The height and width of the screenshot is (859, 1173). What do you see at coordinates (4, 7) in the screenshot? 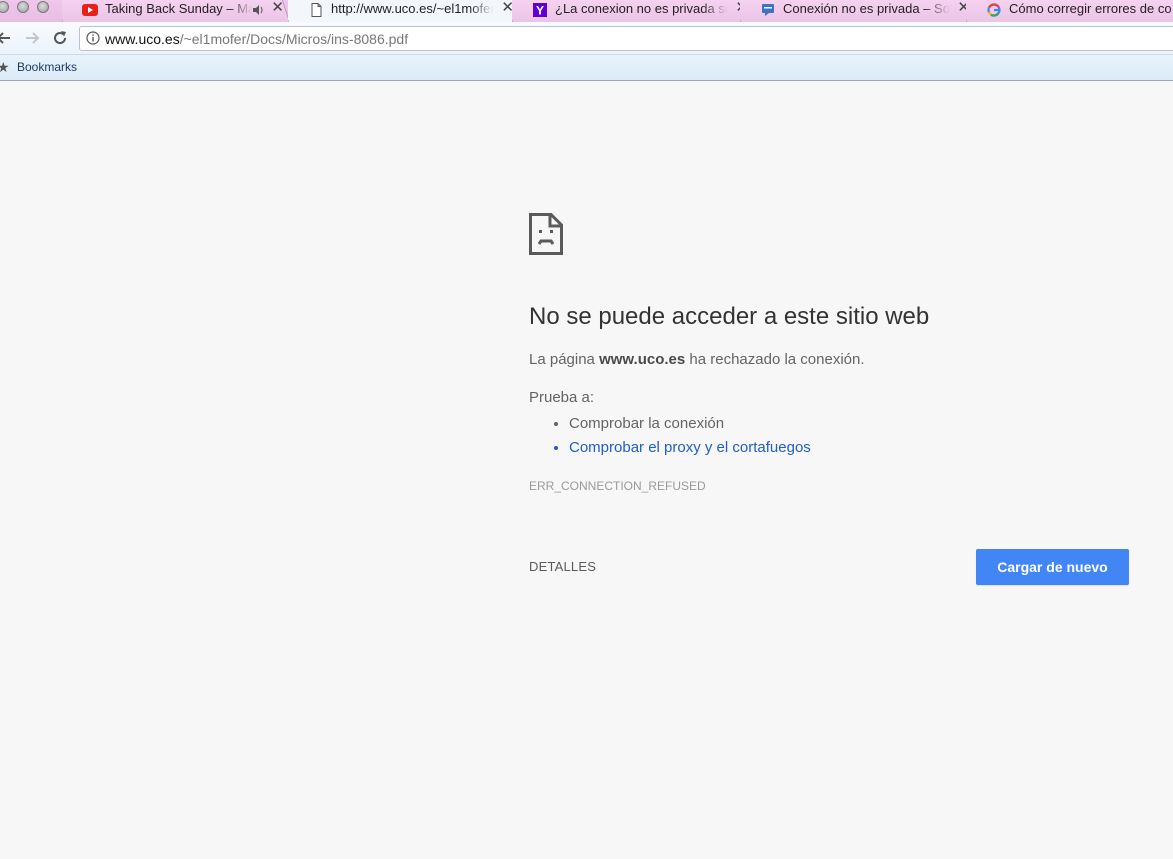
I see `close-window-button` at bounding box center [4, 7].